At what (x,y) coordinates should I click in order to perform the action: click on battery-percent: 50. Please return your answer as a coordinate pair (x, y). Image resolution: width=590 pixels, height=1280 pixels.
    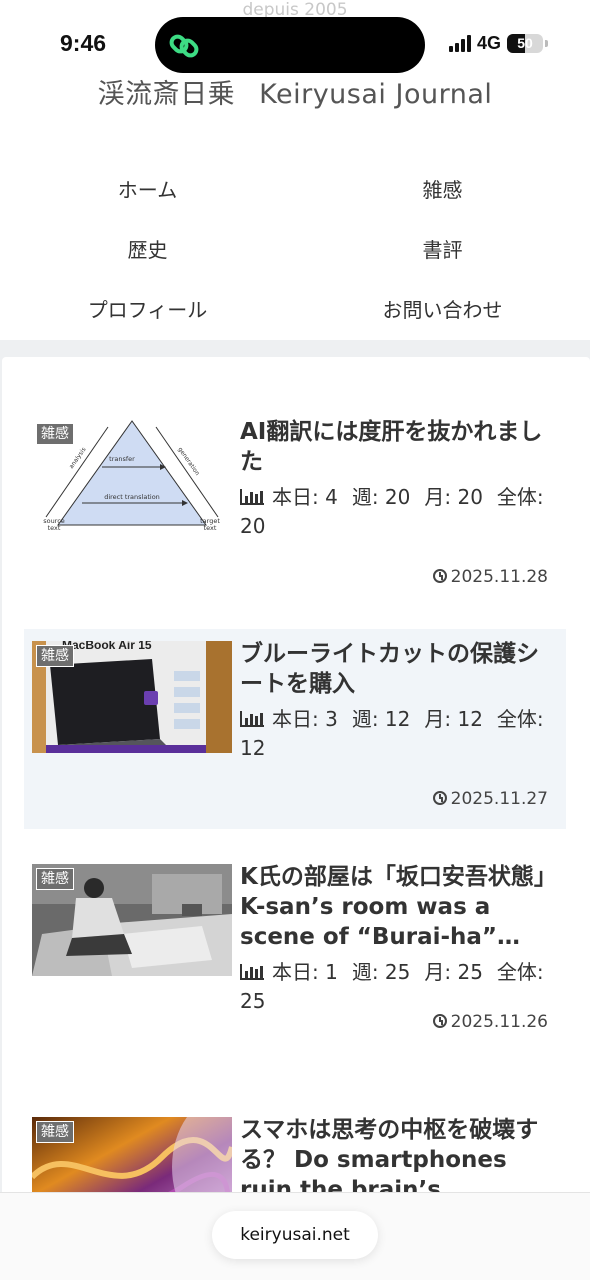
    Looking at the image, I should click on (525, 43).